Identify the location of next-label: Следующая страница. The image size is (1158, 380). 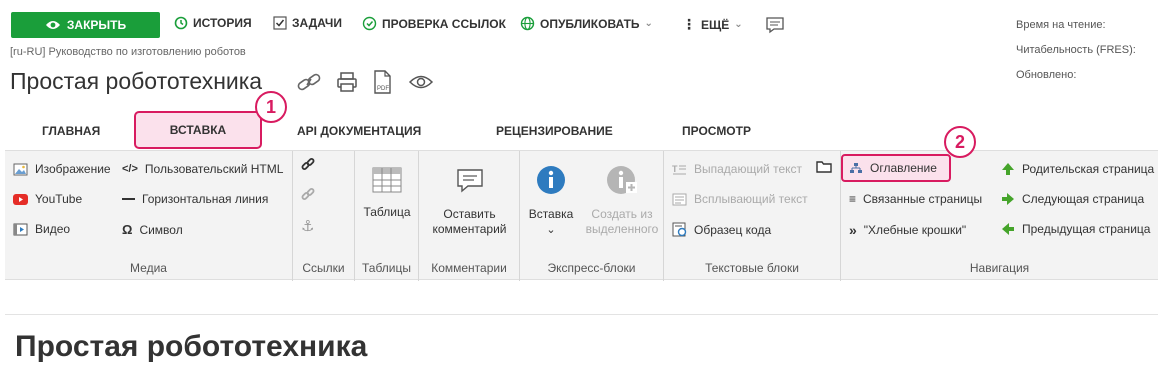
(1083, 199).